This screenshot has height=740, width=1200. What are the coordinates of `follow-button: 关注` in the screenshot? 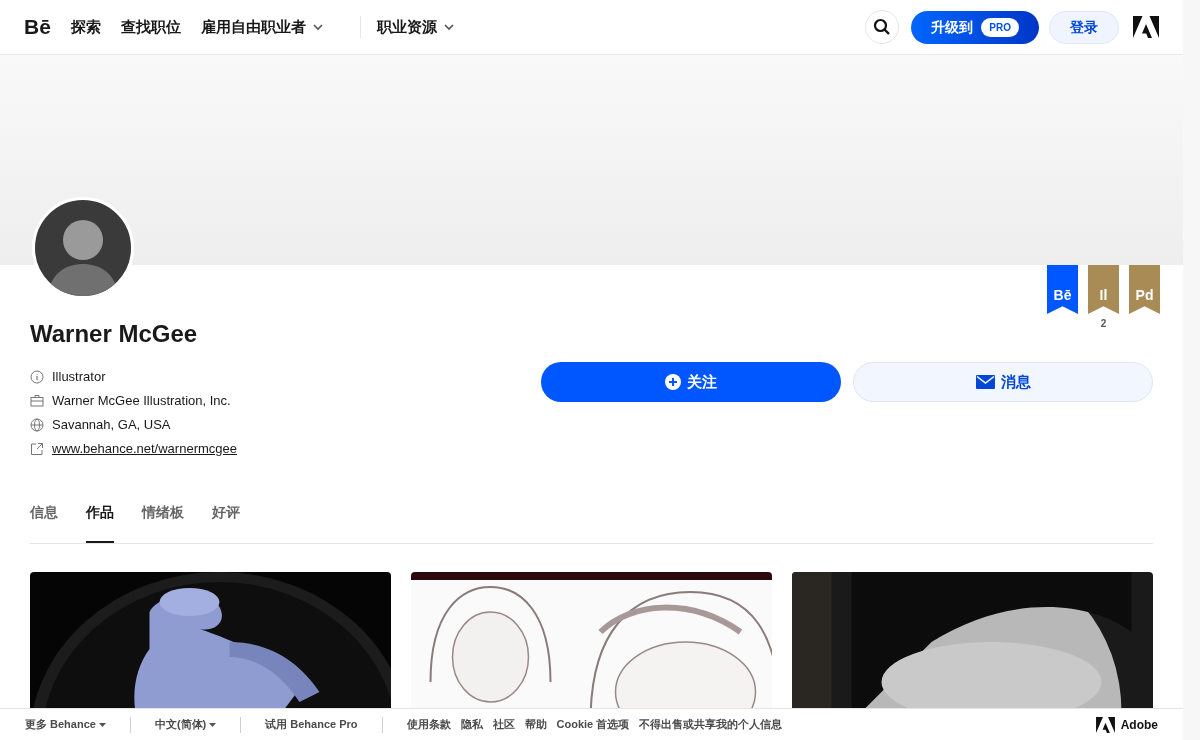 It's located at (691, 382).